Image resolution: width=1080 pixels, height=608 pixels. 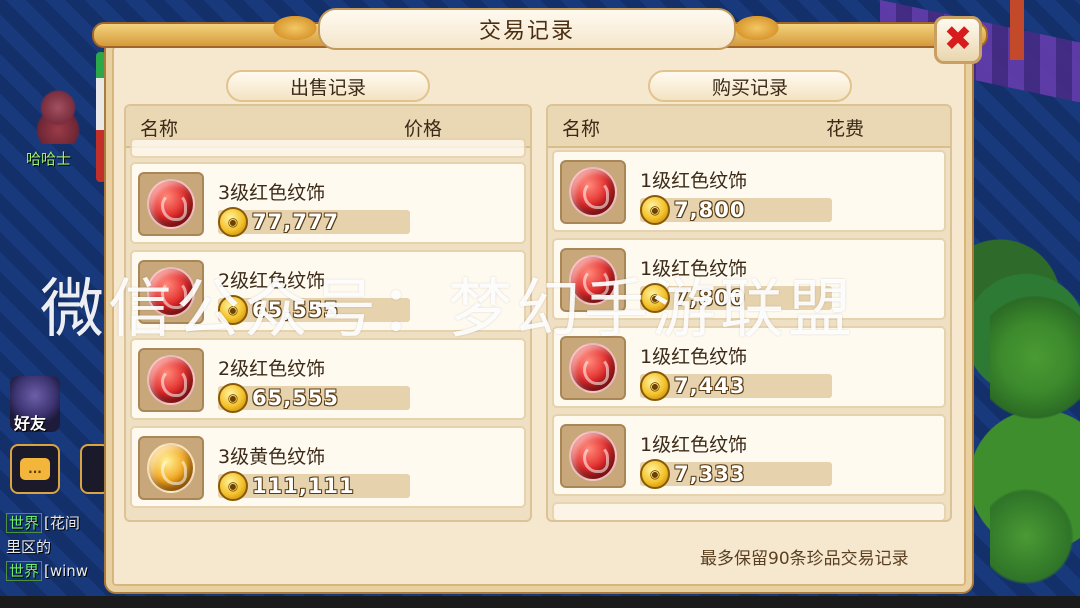 I want to click on item-price: 7,443, so click(x=710, y=386).